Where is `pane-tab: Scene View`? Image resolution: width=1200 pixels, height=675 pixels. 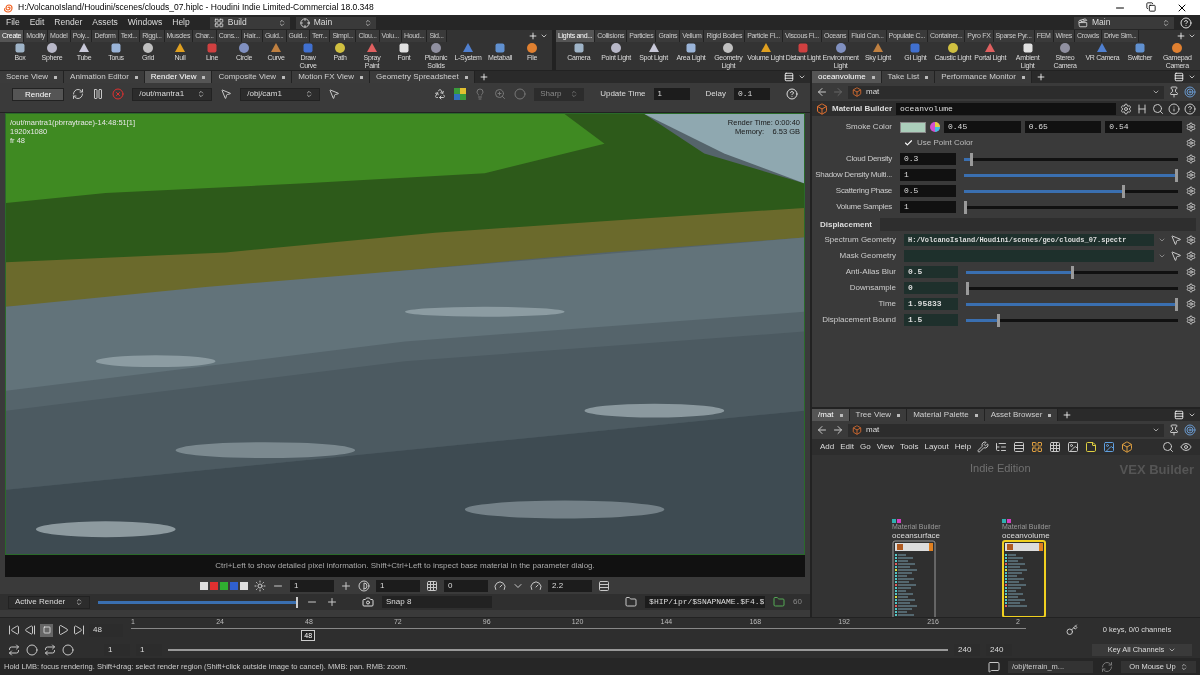 pane-tab: Scene View is located at coordinates (32, 77).